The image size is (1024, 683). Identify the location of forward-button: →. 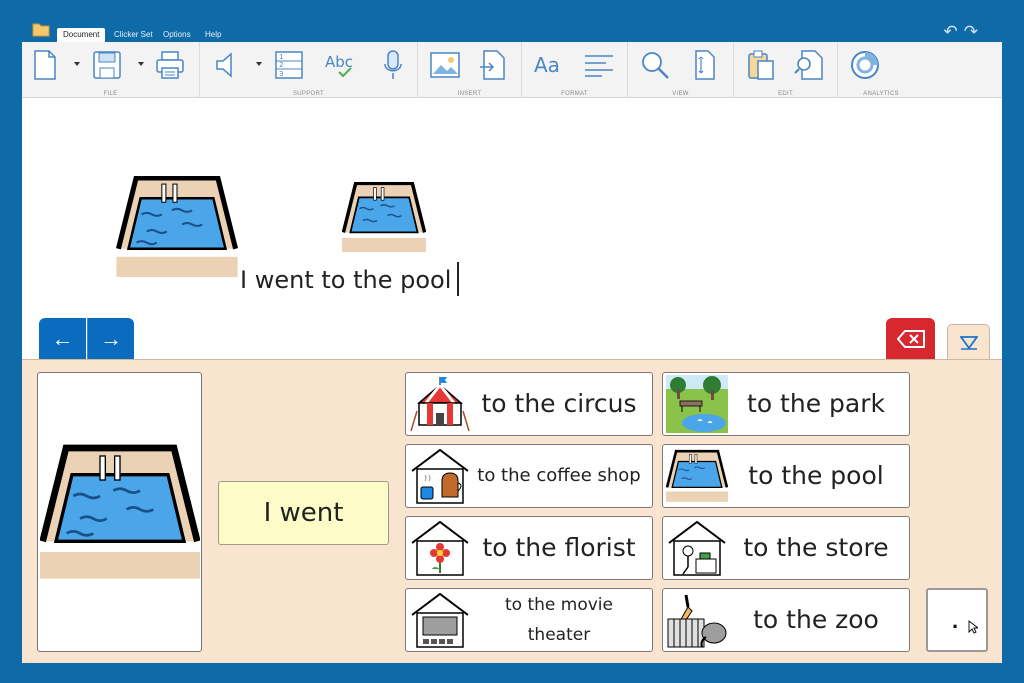
(110, 339).